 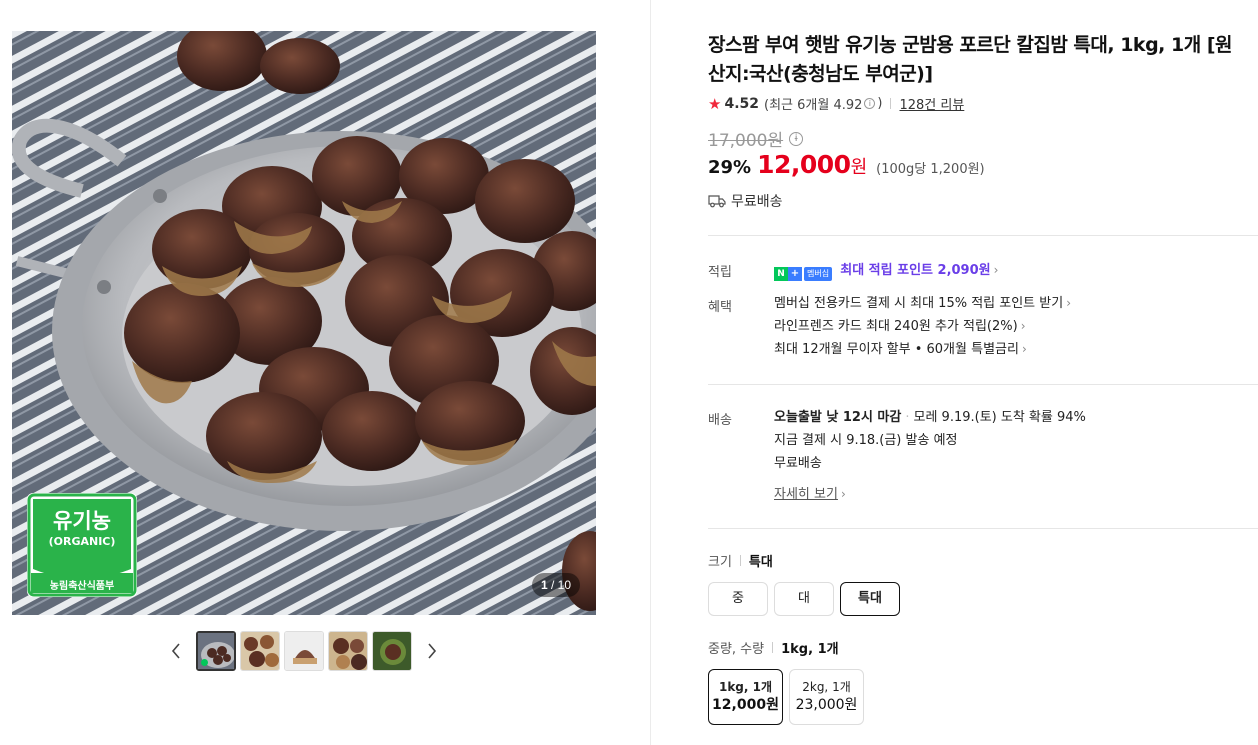 What do you see at coordinates (796, 138) in the screenshot?
I see `price-info-icon: i` at bounding box center [796, 138].